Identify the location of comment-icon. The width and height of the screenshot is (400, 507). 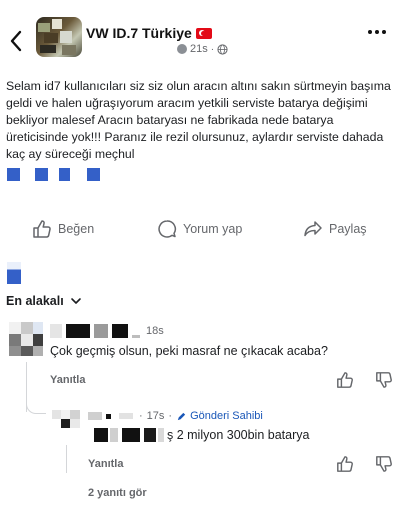
(167, 229).